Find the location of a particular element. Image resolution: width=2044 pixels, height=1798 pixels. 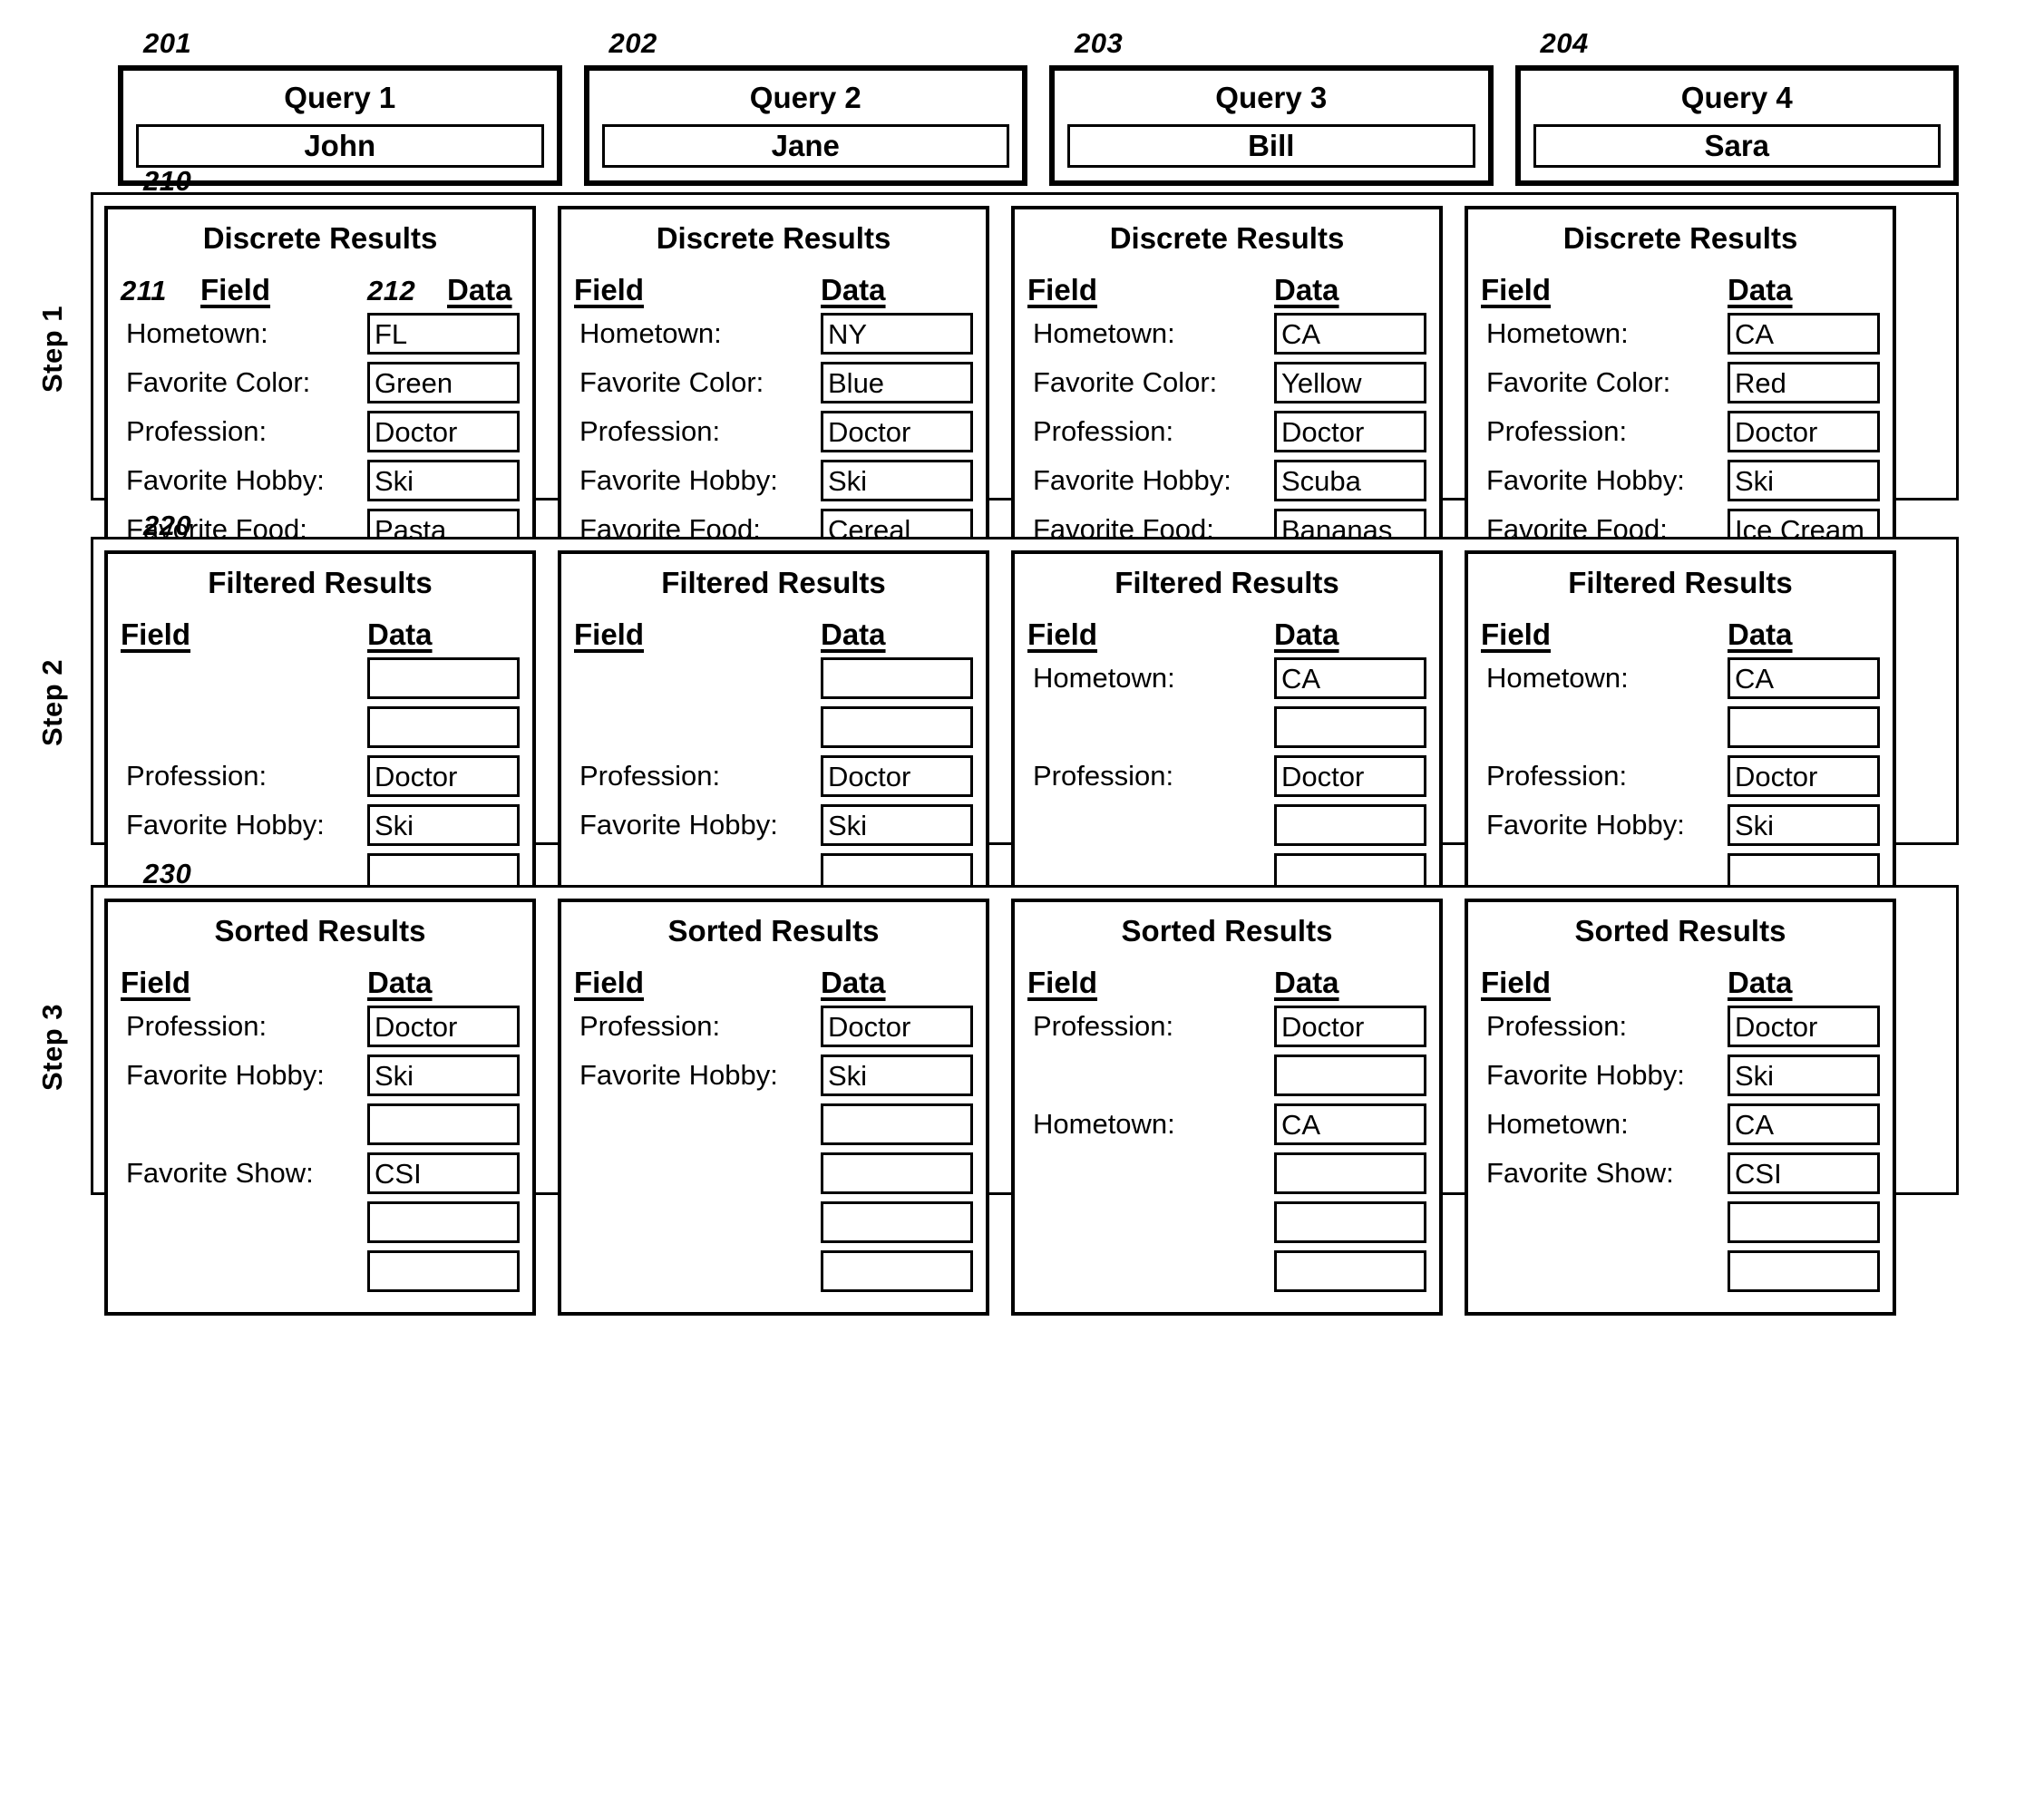

data-value-box: Blue is located at coordinates (897, 382).